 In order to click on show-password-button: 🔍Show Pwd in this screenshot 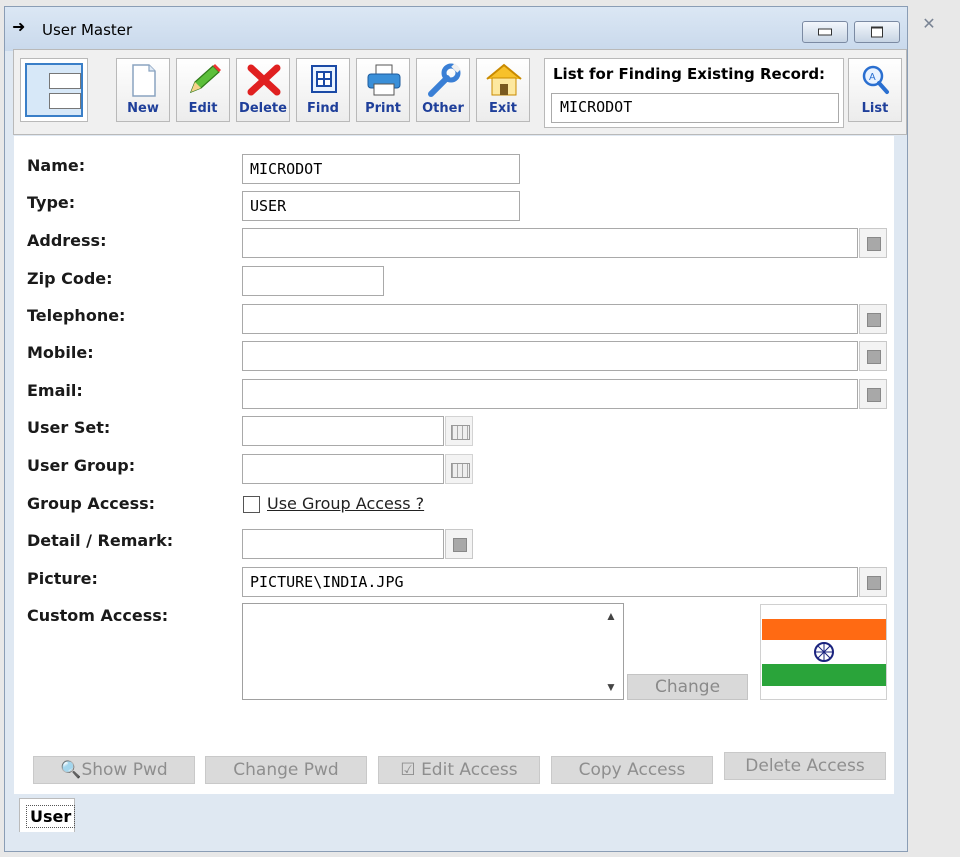, I will do `click(114, 770)`.